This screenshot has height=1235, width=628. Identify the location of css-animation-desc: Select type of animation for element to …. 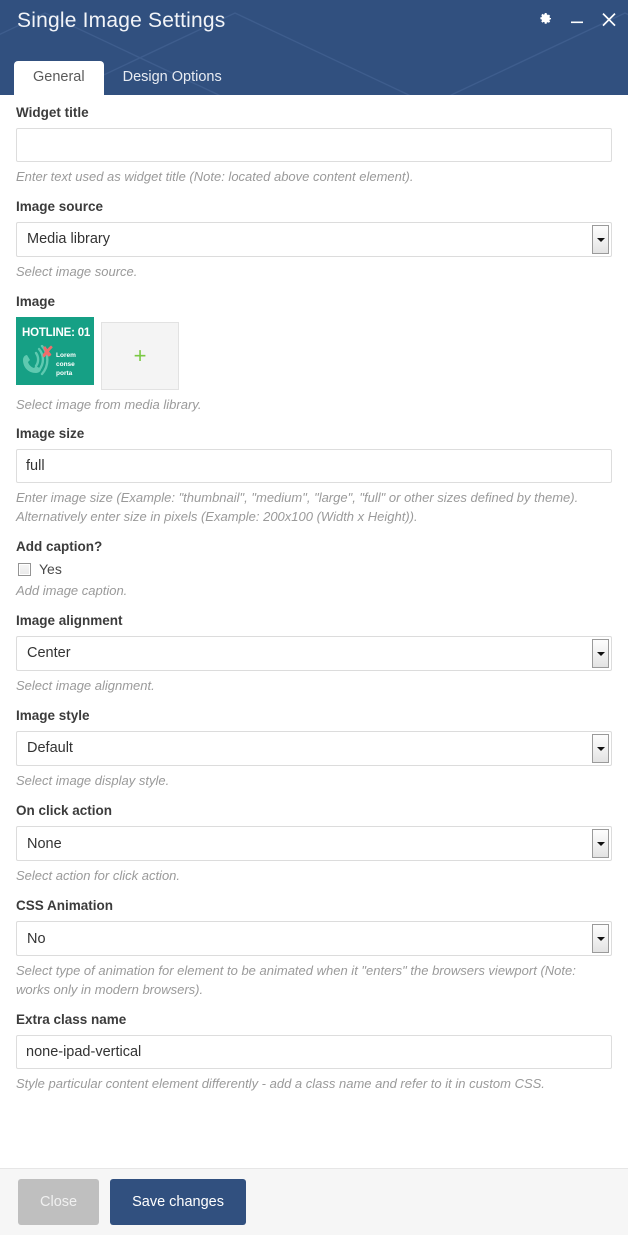
(296, 980).